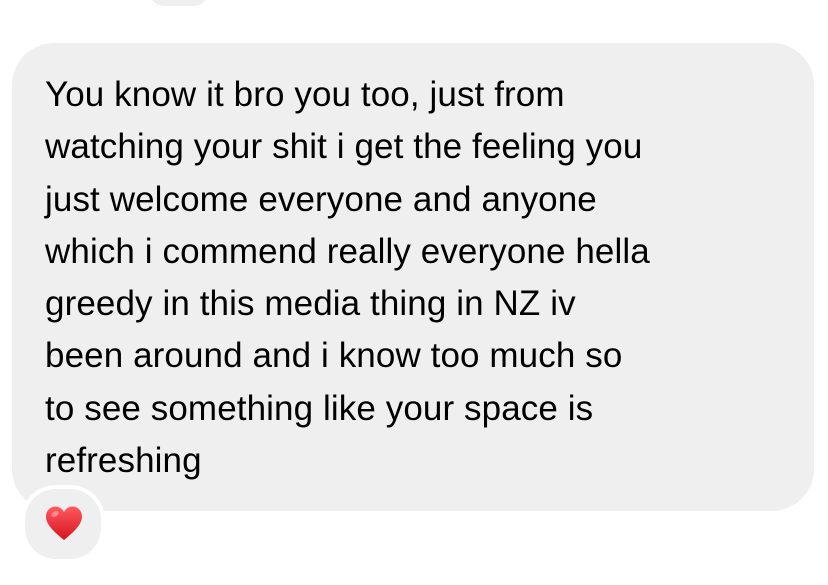 The width and height of the screenshot is (828, 585). I want to click on message-line: to see something like your space is, so click(319, 408).